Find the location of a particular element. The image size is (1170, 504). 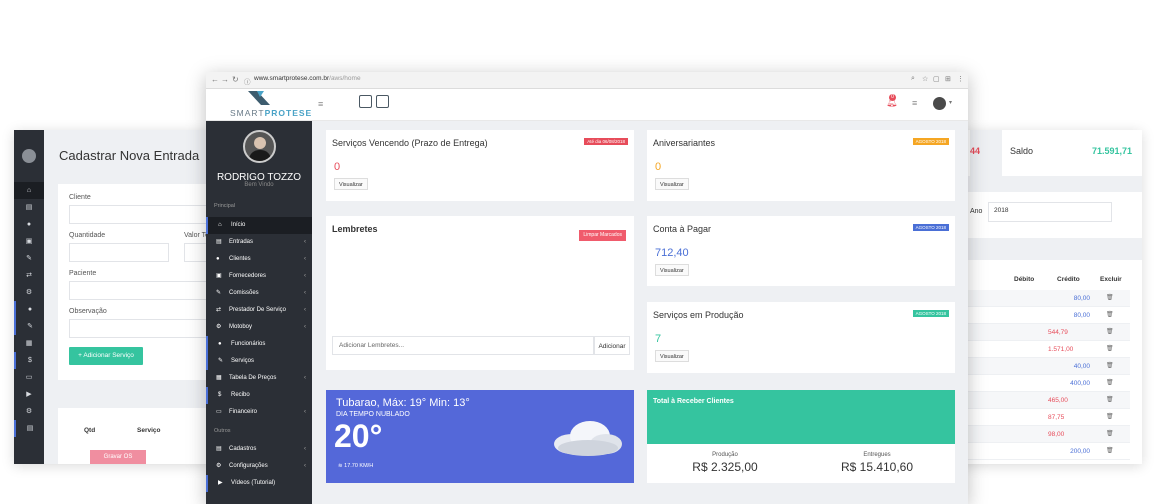

sidebar-item-label: Clientes is located at coordinates (240, 259).